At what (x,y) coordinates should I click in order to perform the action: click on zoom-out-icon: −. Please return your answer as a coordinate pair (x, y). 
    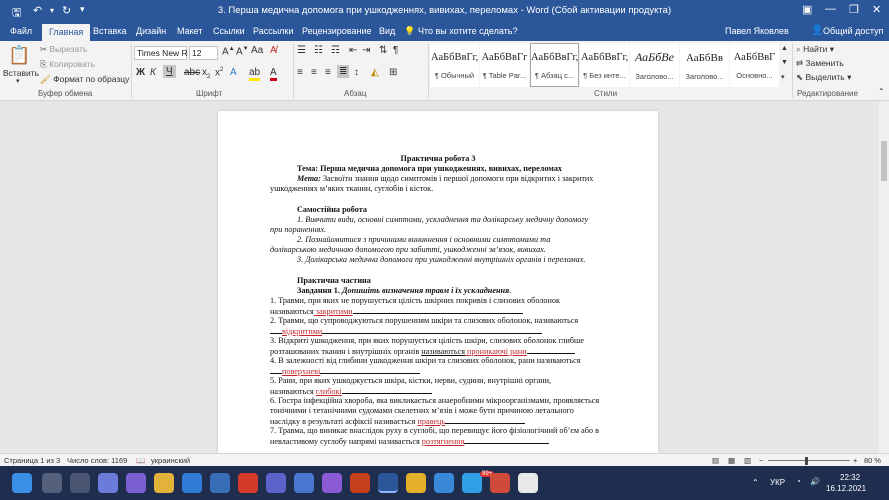
    Looking at the image, I should click on (761, 460).